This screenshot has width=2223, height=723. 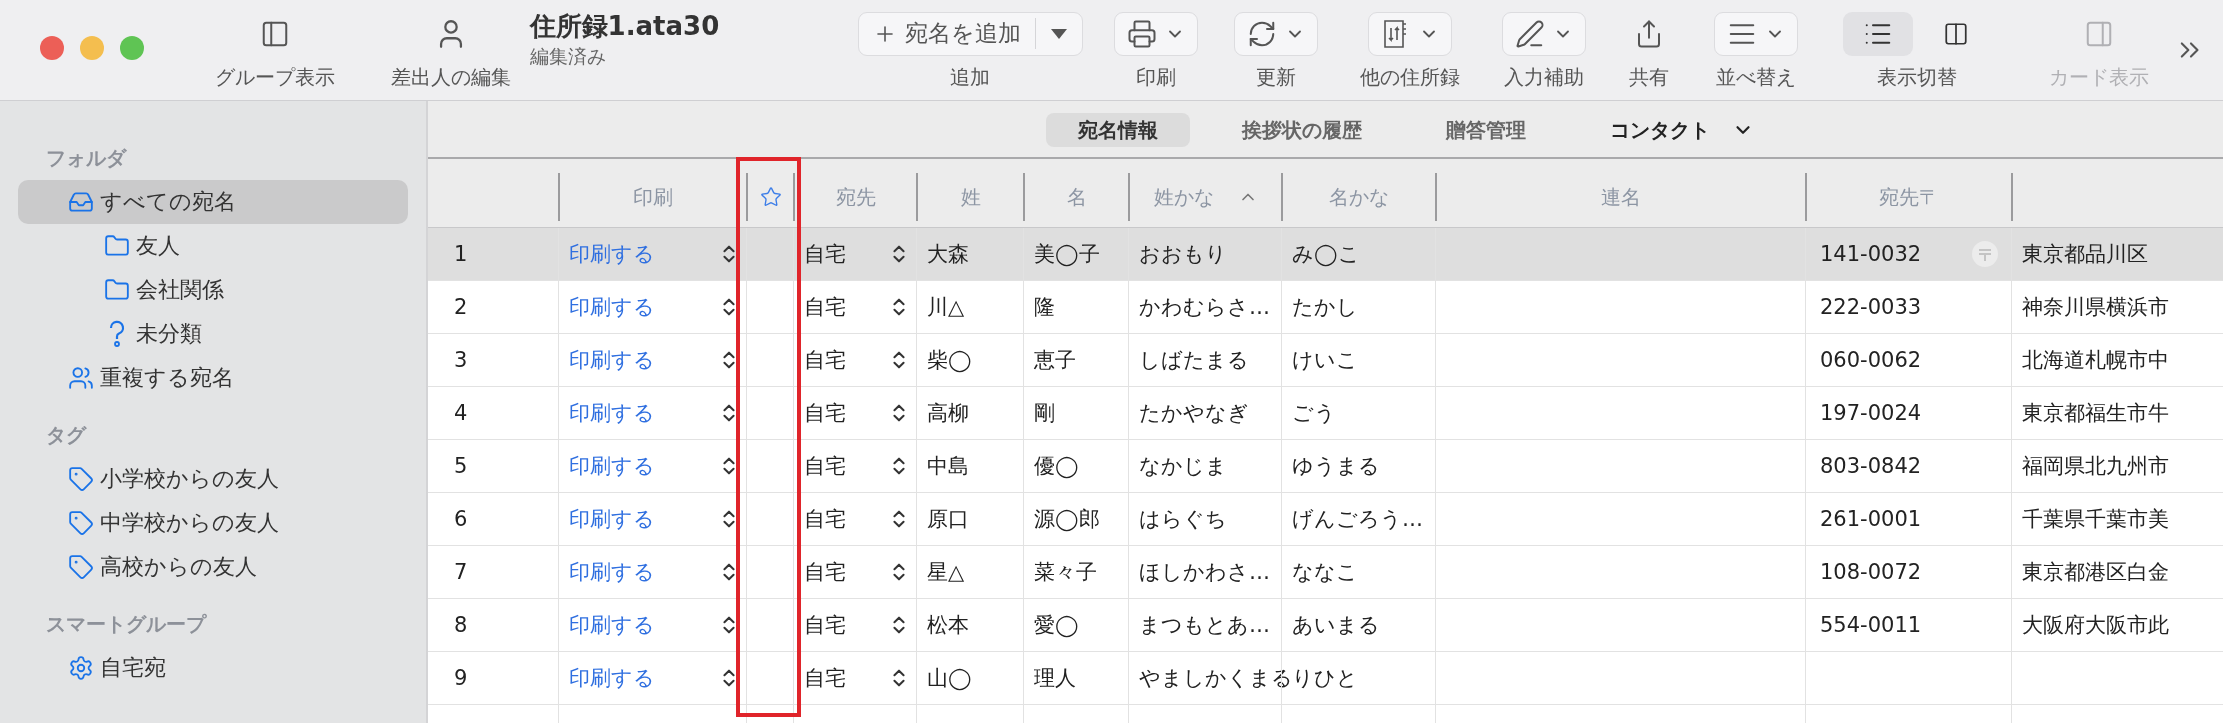 I want to click on tab: 贈答管理, so click(x=1485, y=130).